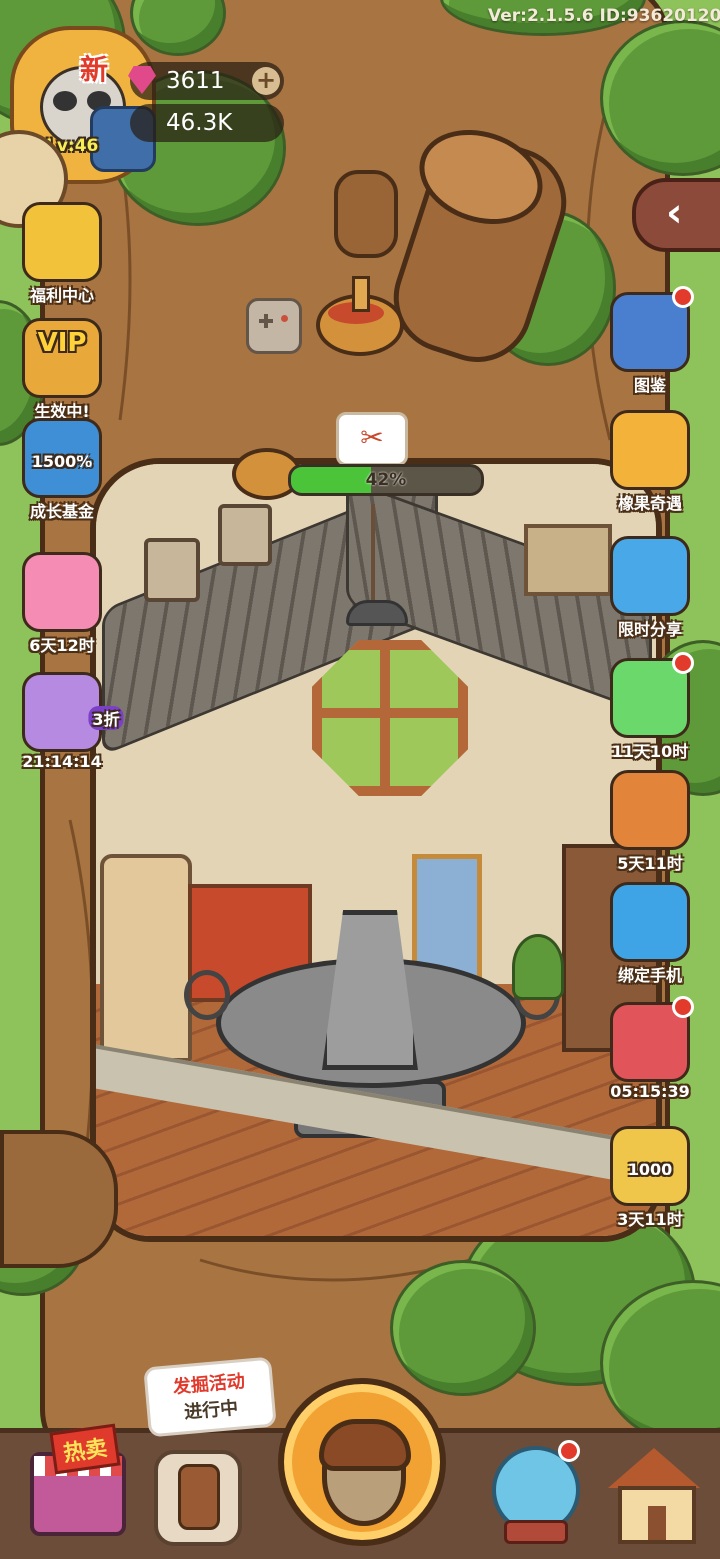  I want to click on phone-link-icon, so click(650, 922).